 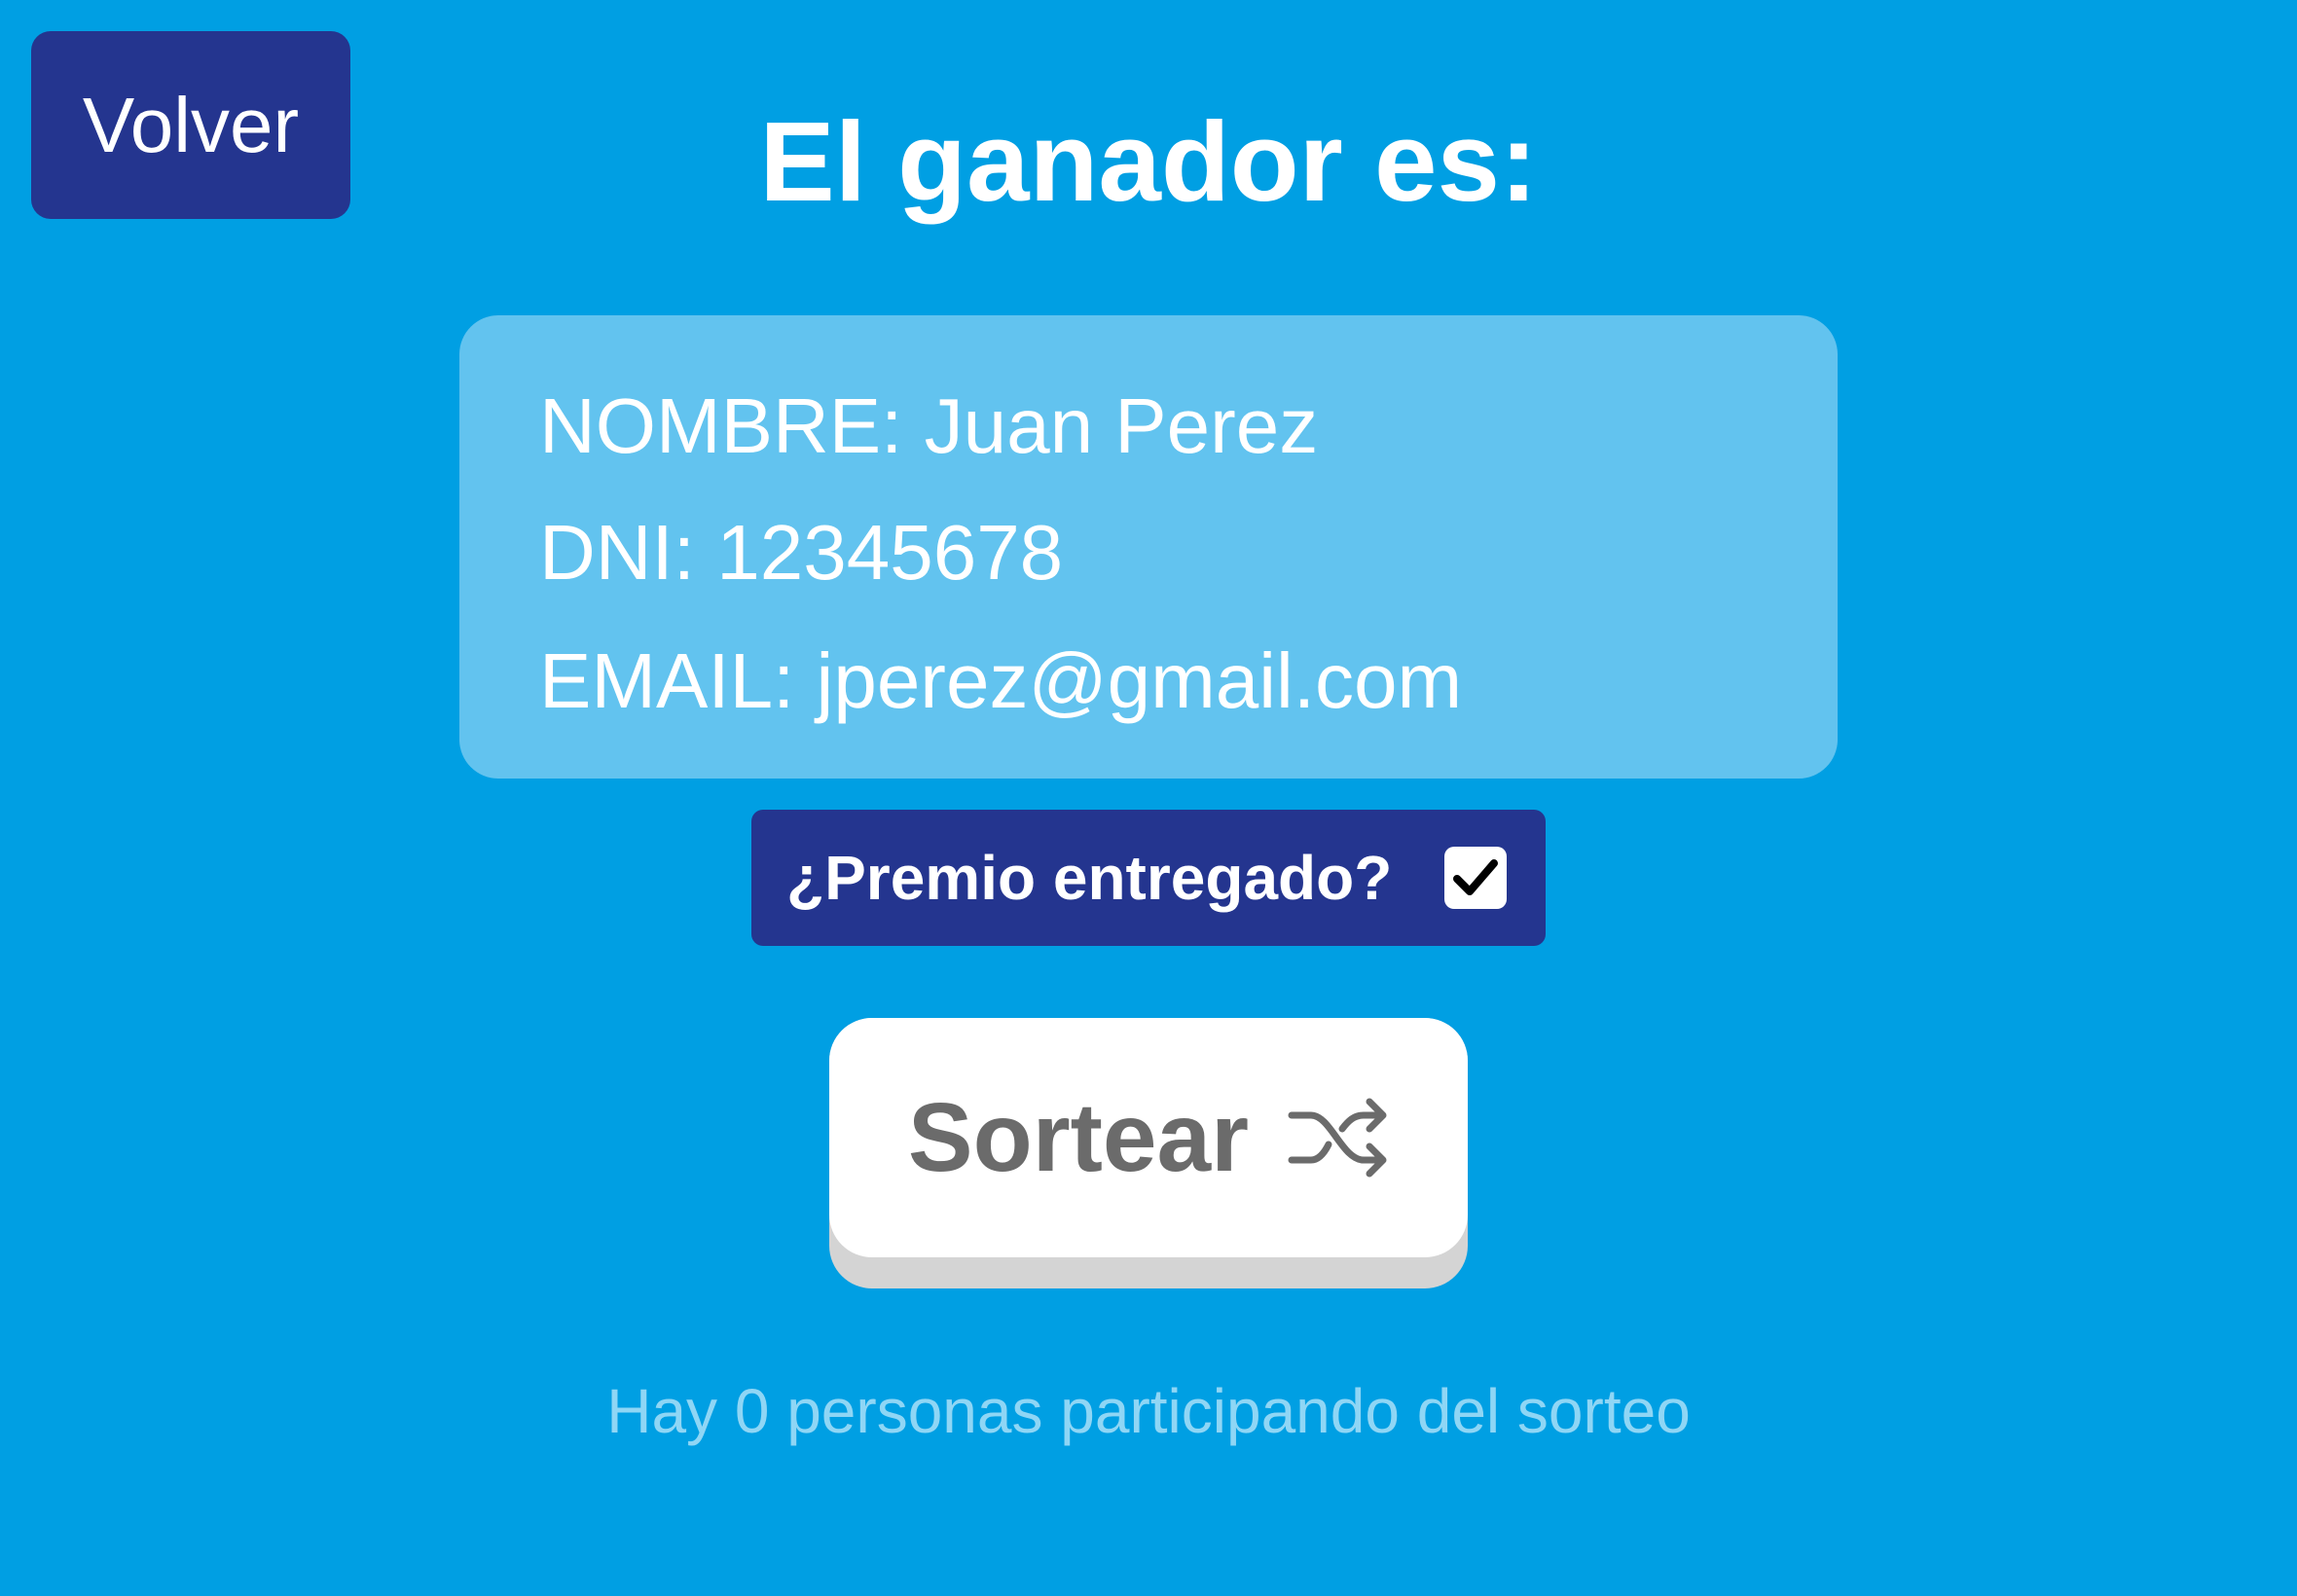 I want to click on winner-email-value: jperez@gmail.com, so click(x=1139, y=680).